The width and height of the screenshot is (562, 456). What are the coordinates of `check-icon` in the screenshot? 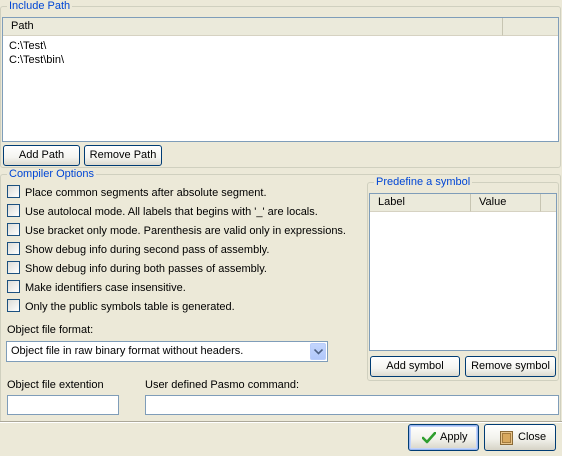 It's located at (429, 438).